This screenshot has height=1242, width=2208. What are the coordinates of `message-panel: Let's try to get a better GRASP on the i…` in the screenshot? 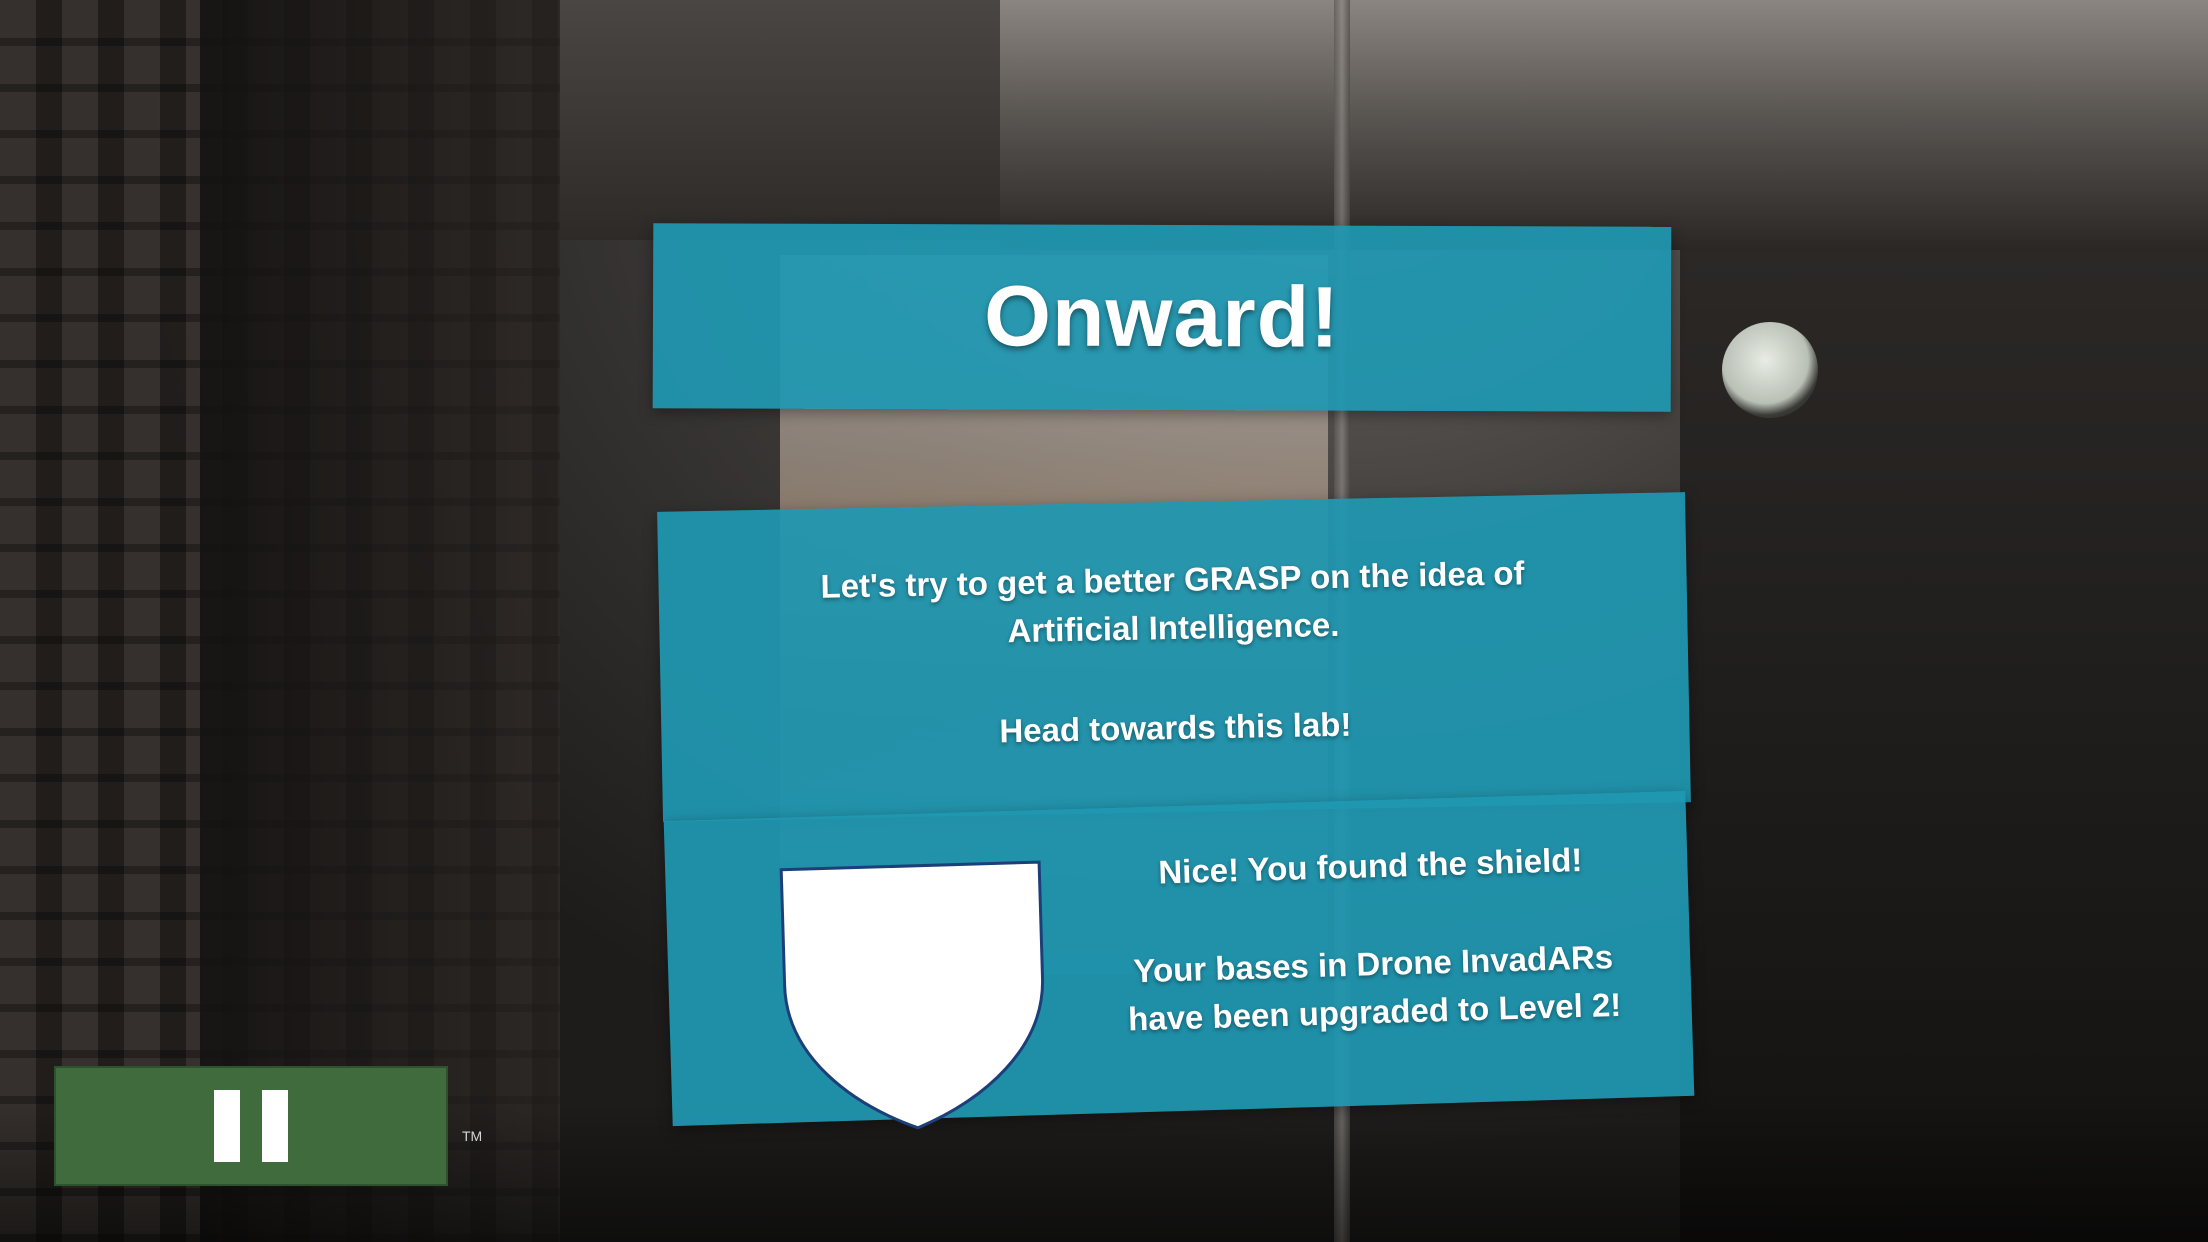 It's located at (1174, 657).